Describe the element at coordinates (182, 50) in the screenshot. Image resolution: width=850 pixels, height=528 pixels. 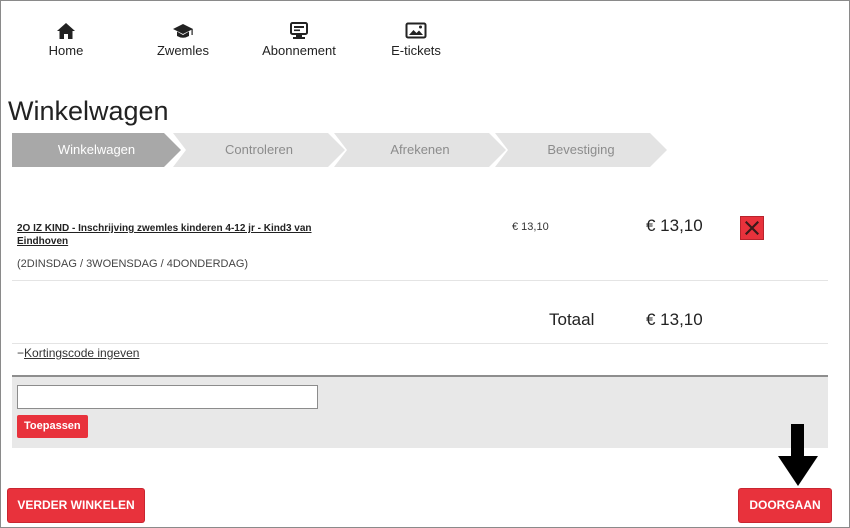
I see `nav-zwemles-label: Zwemles` at that location.